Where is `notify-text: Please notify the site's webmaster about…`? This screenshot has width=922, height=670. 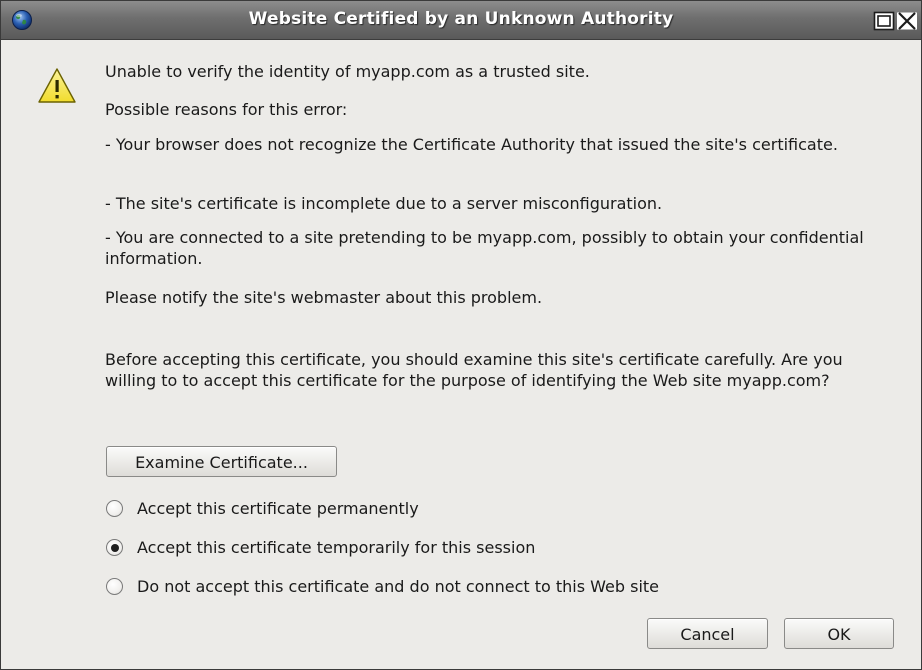
notify-text: Please notify the site's webmaster about… is located at coordinates (324, 297).